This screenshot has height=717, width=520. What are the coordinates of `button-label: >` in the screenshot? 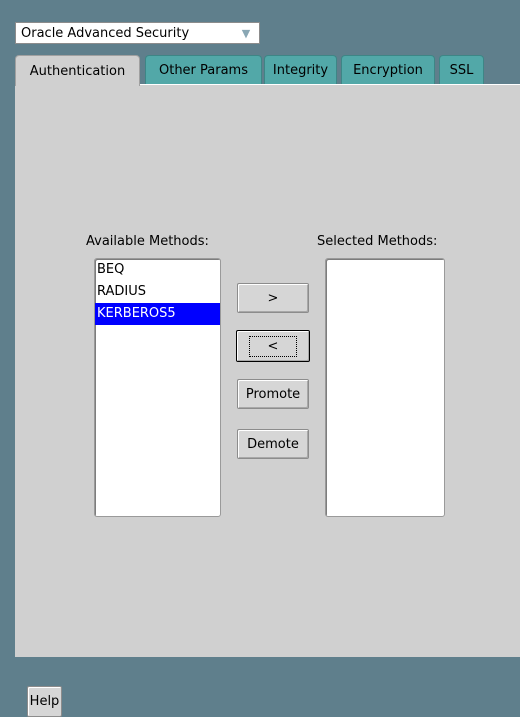 It's located at (273, 298).